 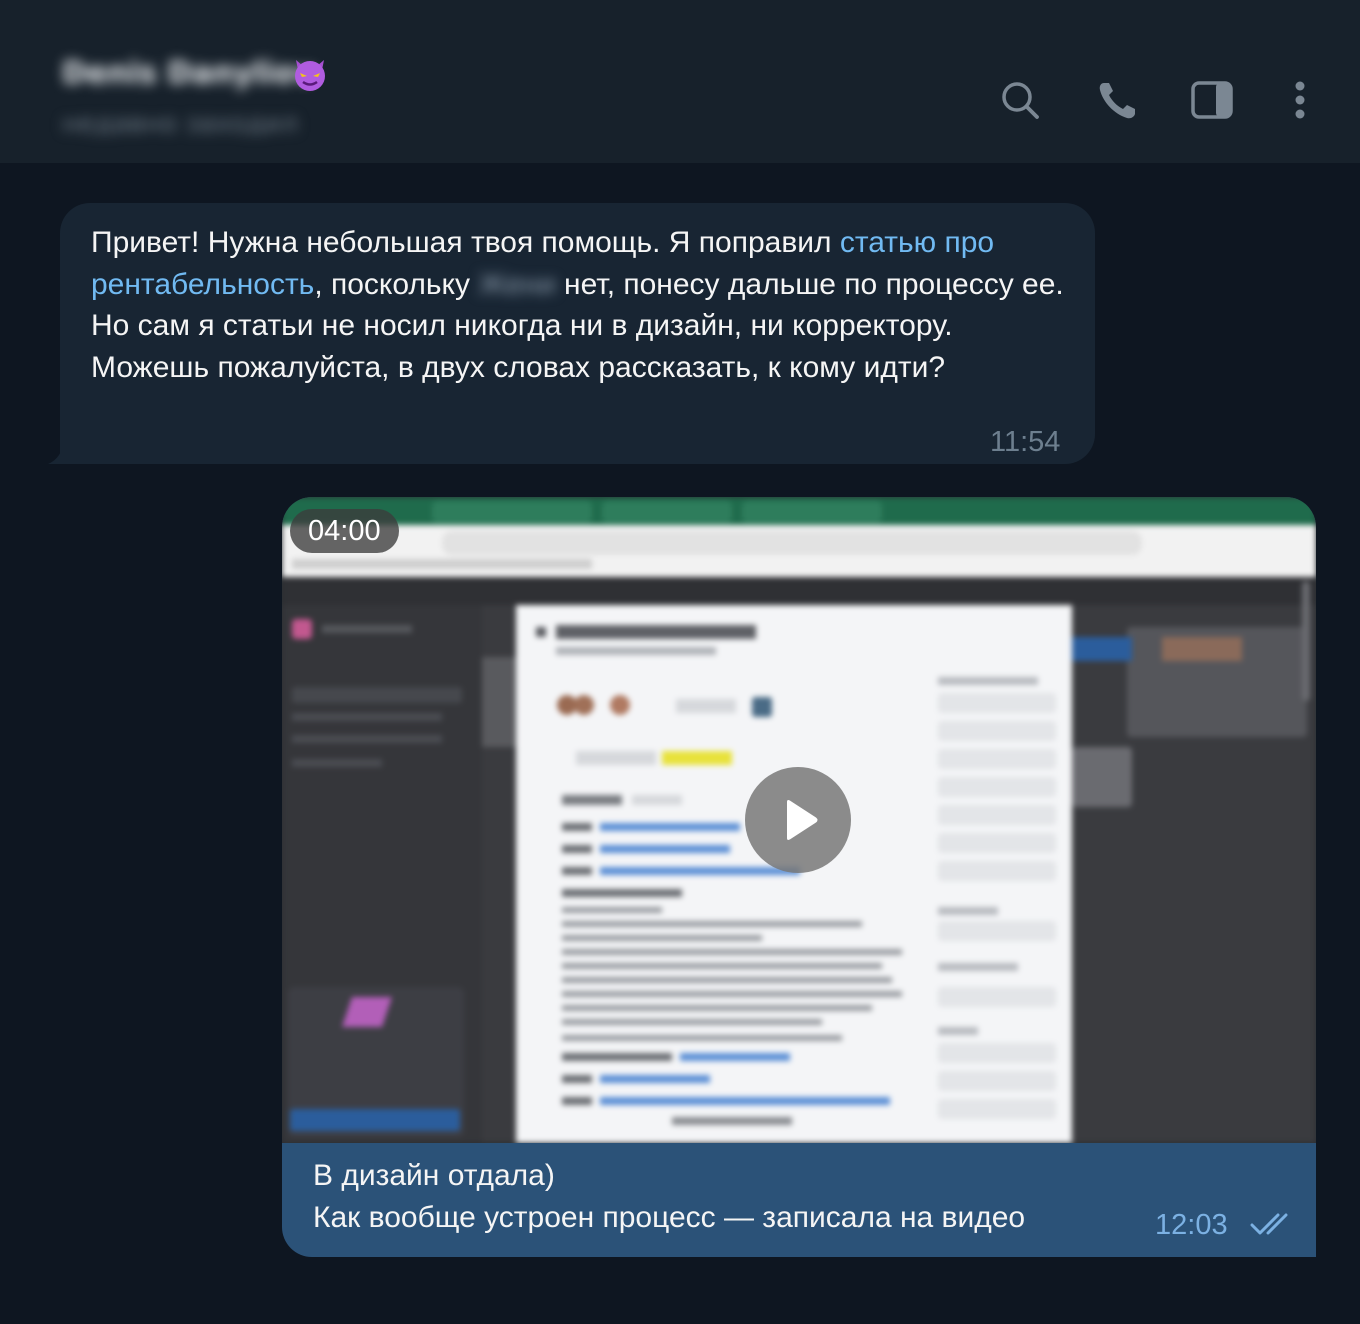 What do you see at coordinates (180, 124) in the screenshot?
I see `contact-status: недавно заходил` at bounding box center [180, 124].